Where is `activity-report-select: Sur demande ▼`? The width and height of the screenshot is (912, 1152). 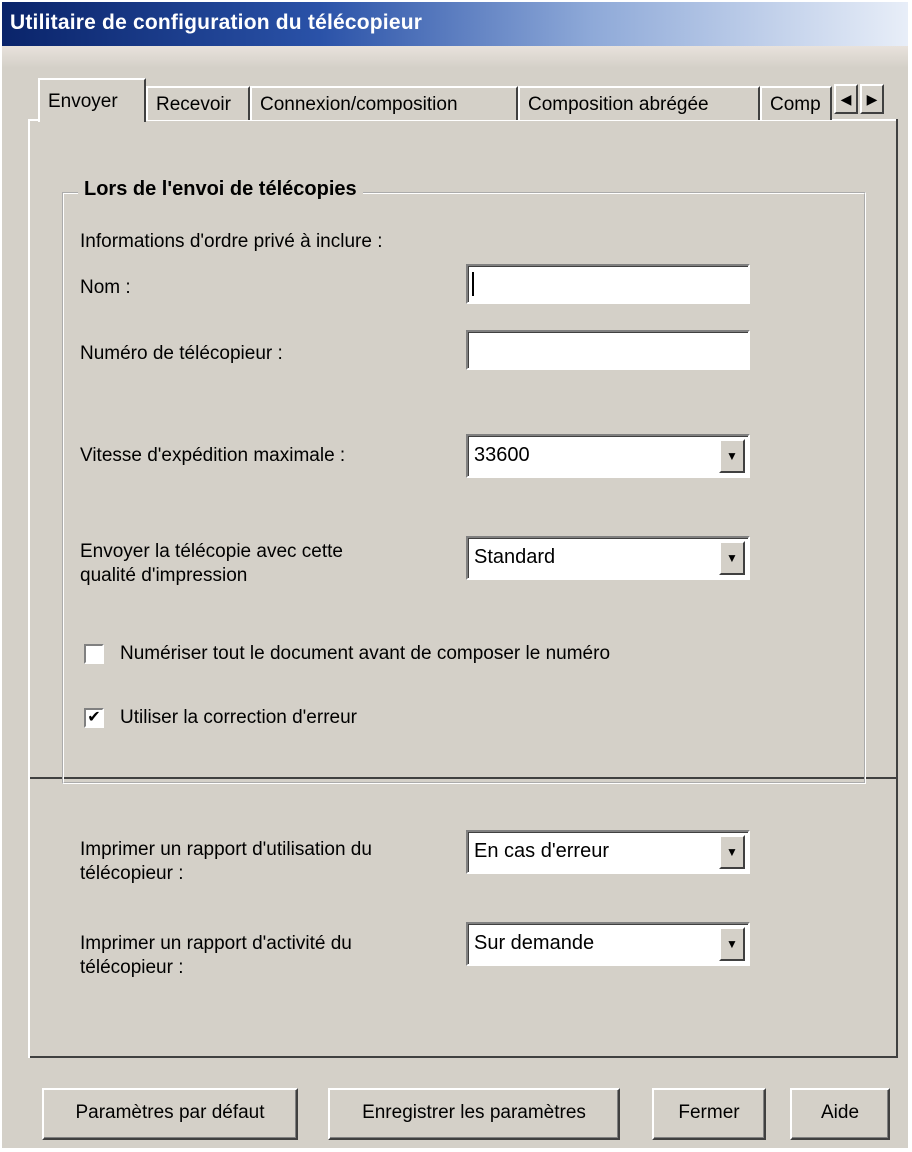 activity-report-select: Sur demande ▼ is located at coordinates (608, 944).